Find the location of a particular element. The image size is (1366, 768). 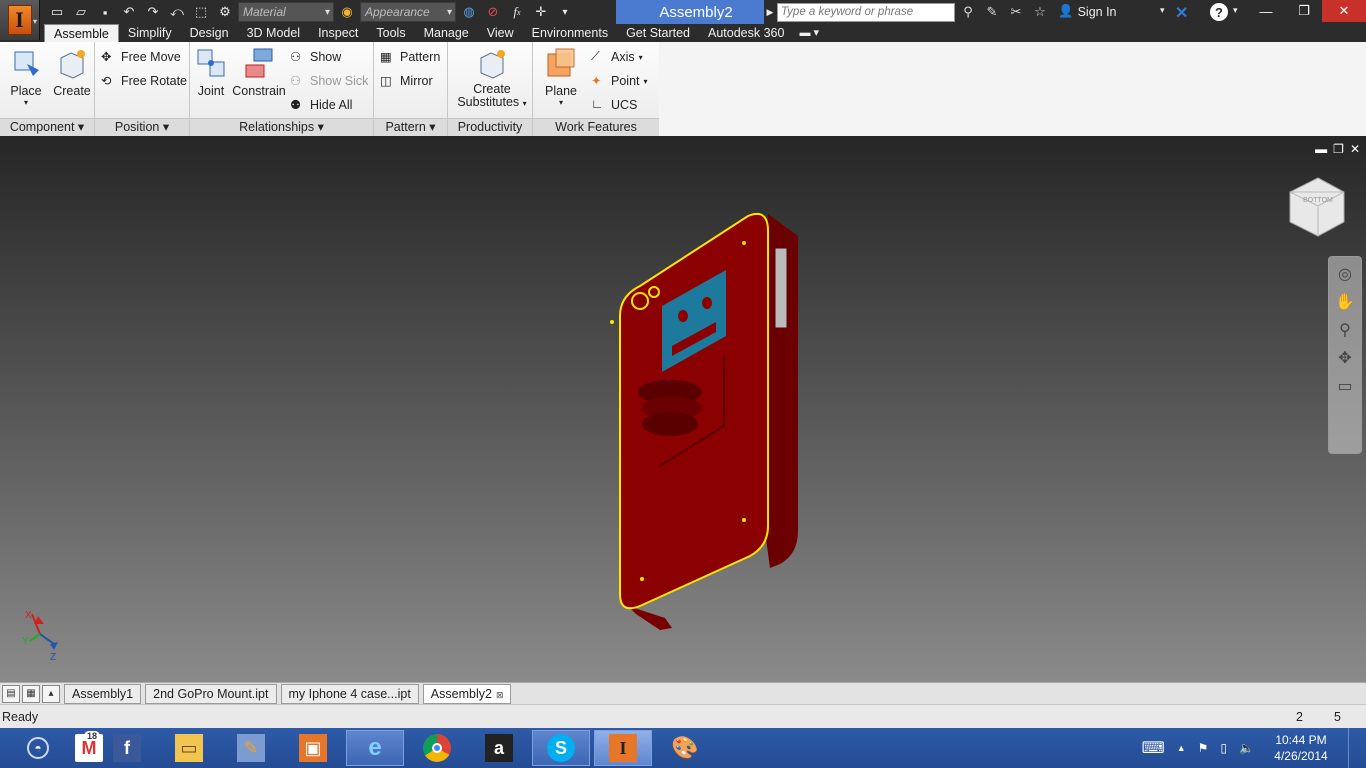

phone-case-model is located at coordinates (704, 421).